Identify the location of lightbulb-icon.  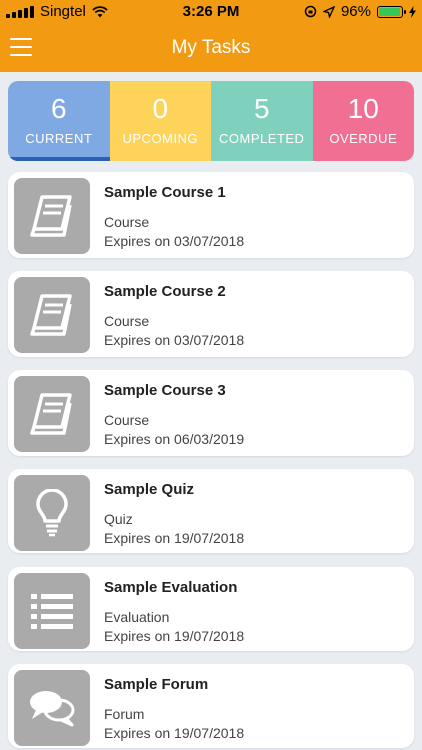
(52, 513).